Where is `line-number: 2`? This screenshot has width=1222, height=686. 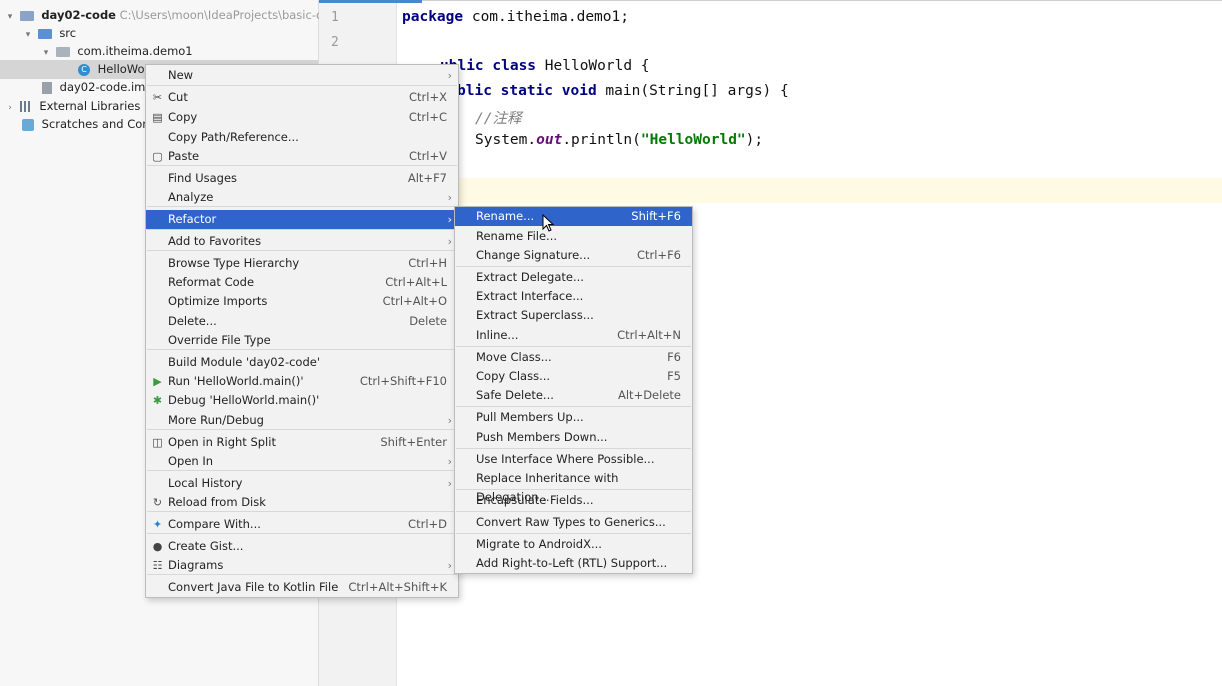 line-number: 2 is located at coordinates (335, 42).